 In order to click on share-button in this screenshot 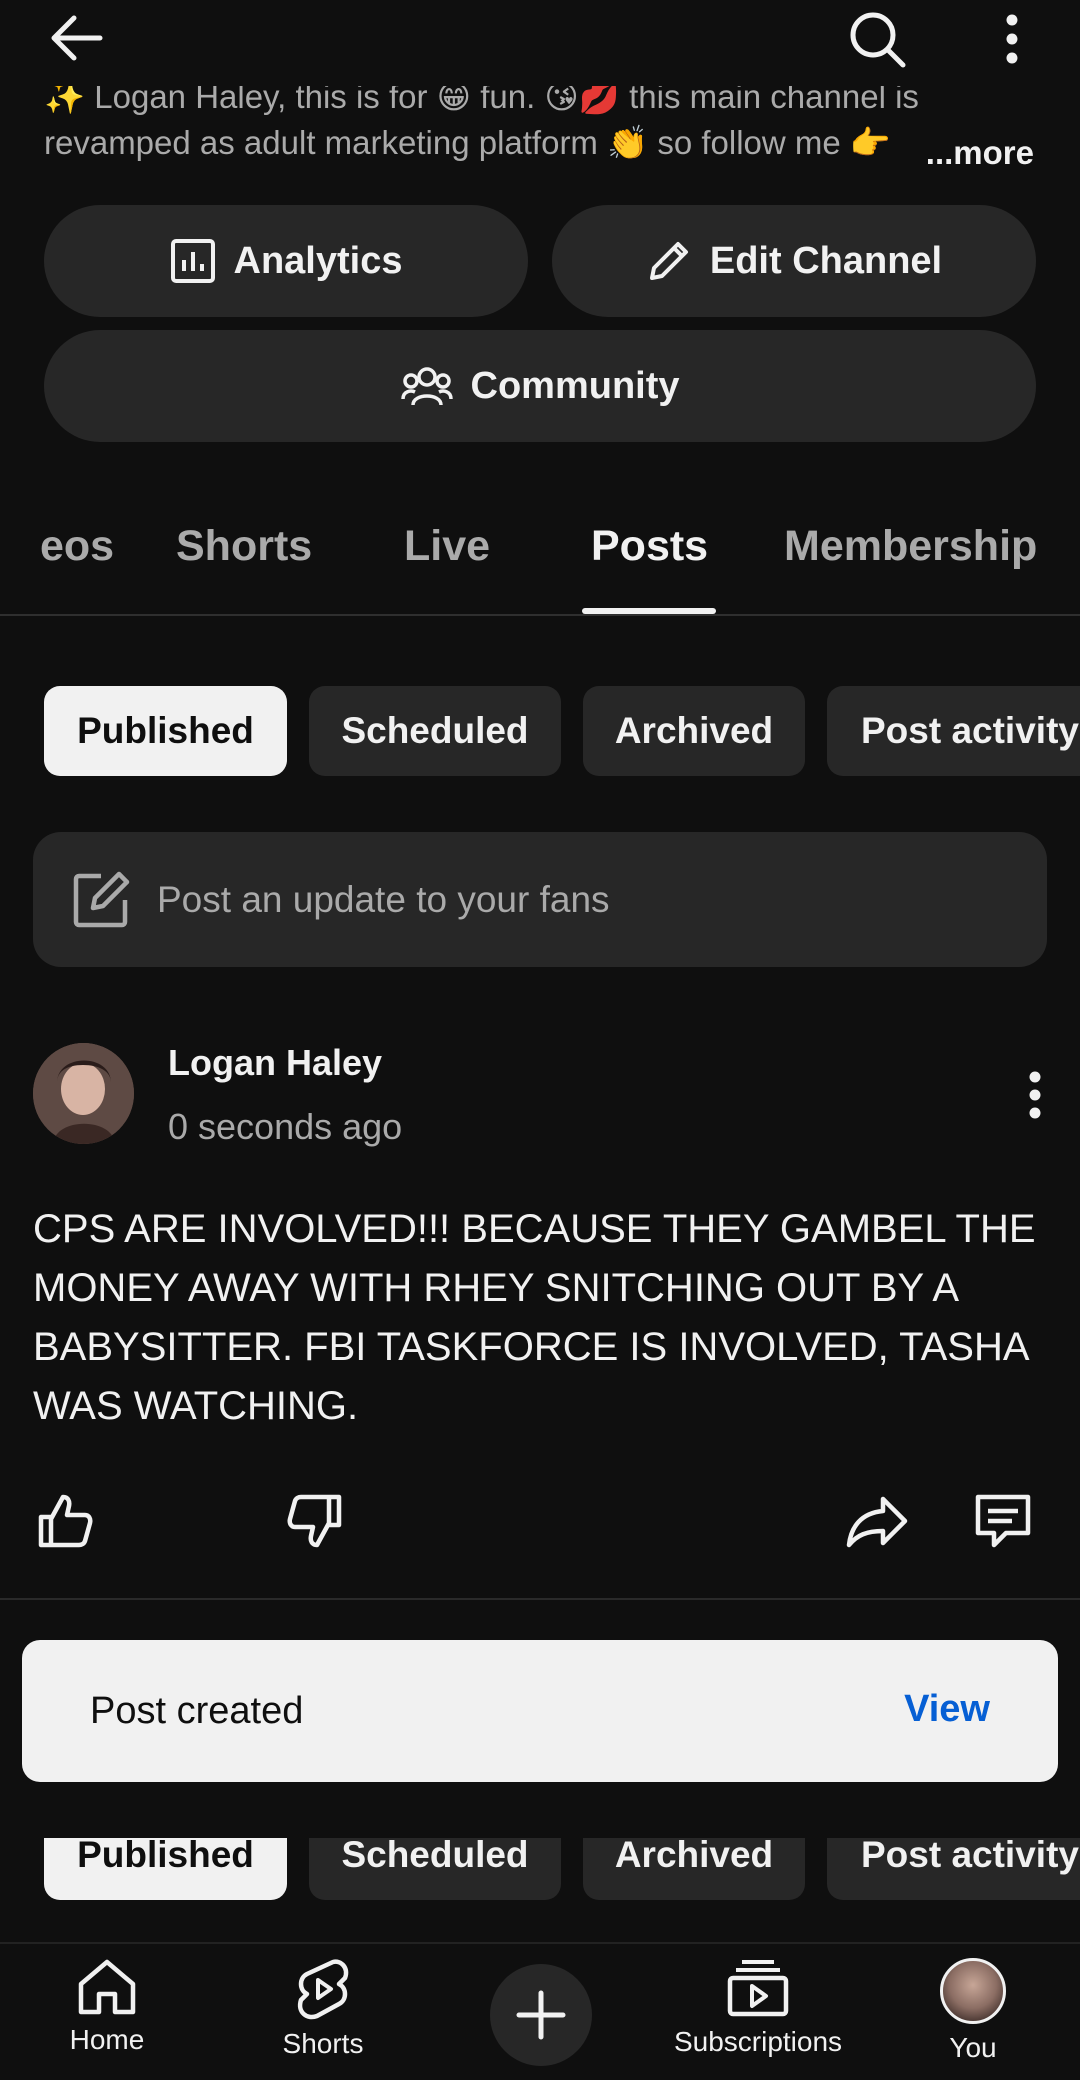, I will do `click(877, 1521)`.